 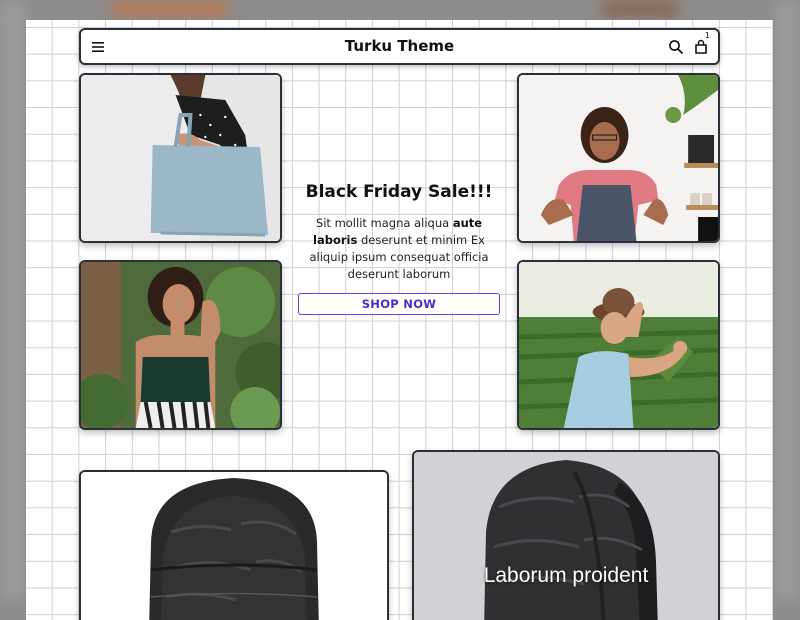 I want to click on product-card-laborum-proident: Laborum proident, so click(x=566, y=535).